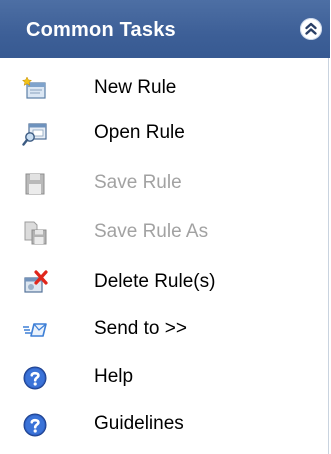  I want to click on panel-title: Common Tasks, so click(101, 30).